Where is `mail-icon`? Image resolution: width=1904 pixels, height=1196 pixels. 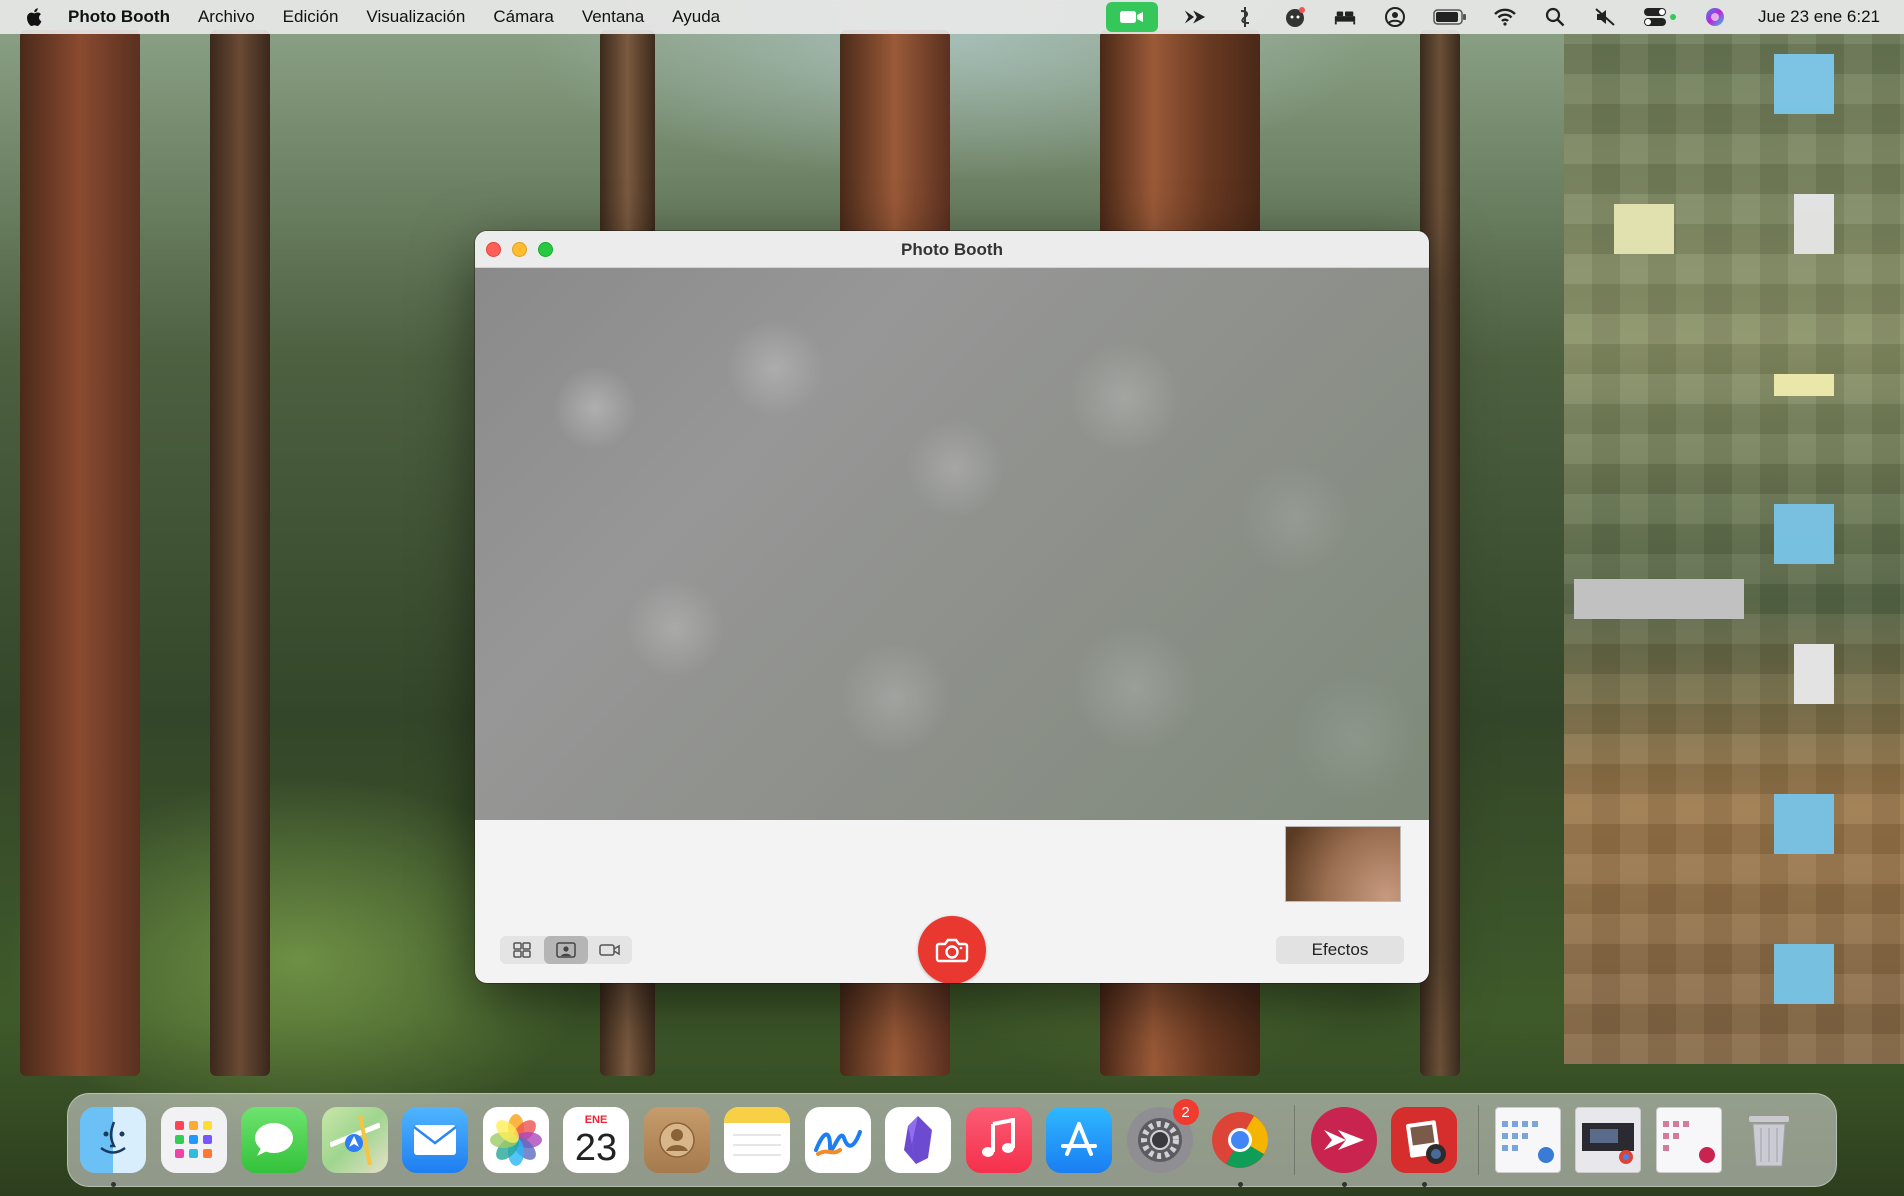 mail-icon is located at coordinates (435, 1140).